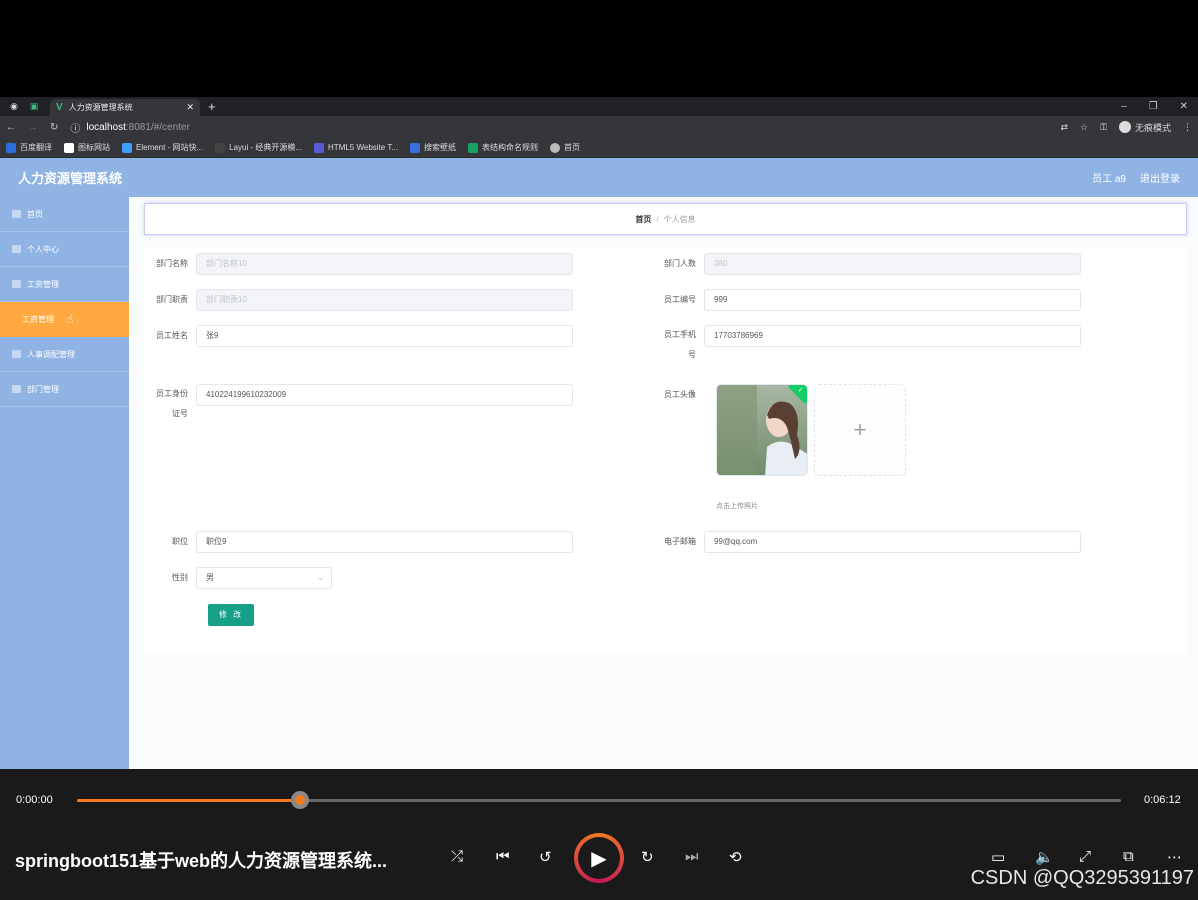  Describe the element at coordinates (64, 249) in the screenshot. I see `sidebar-item-personal-center: 个人中心` at that location.